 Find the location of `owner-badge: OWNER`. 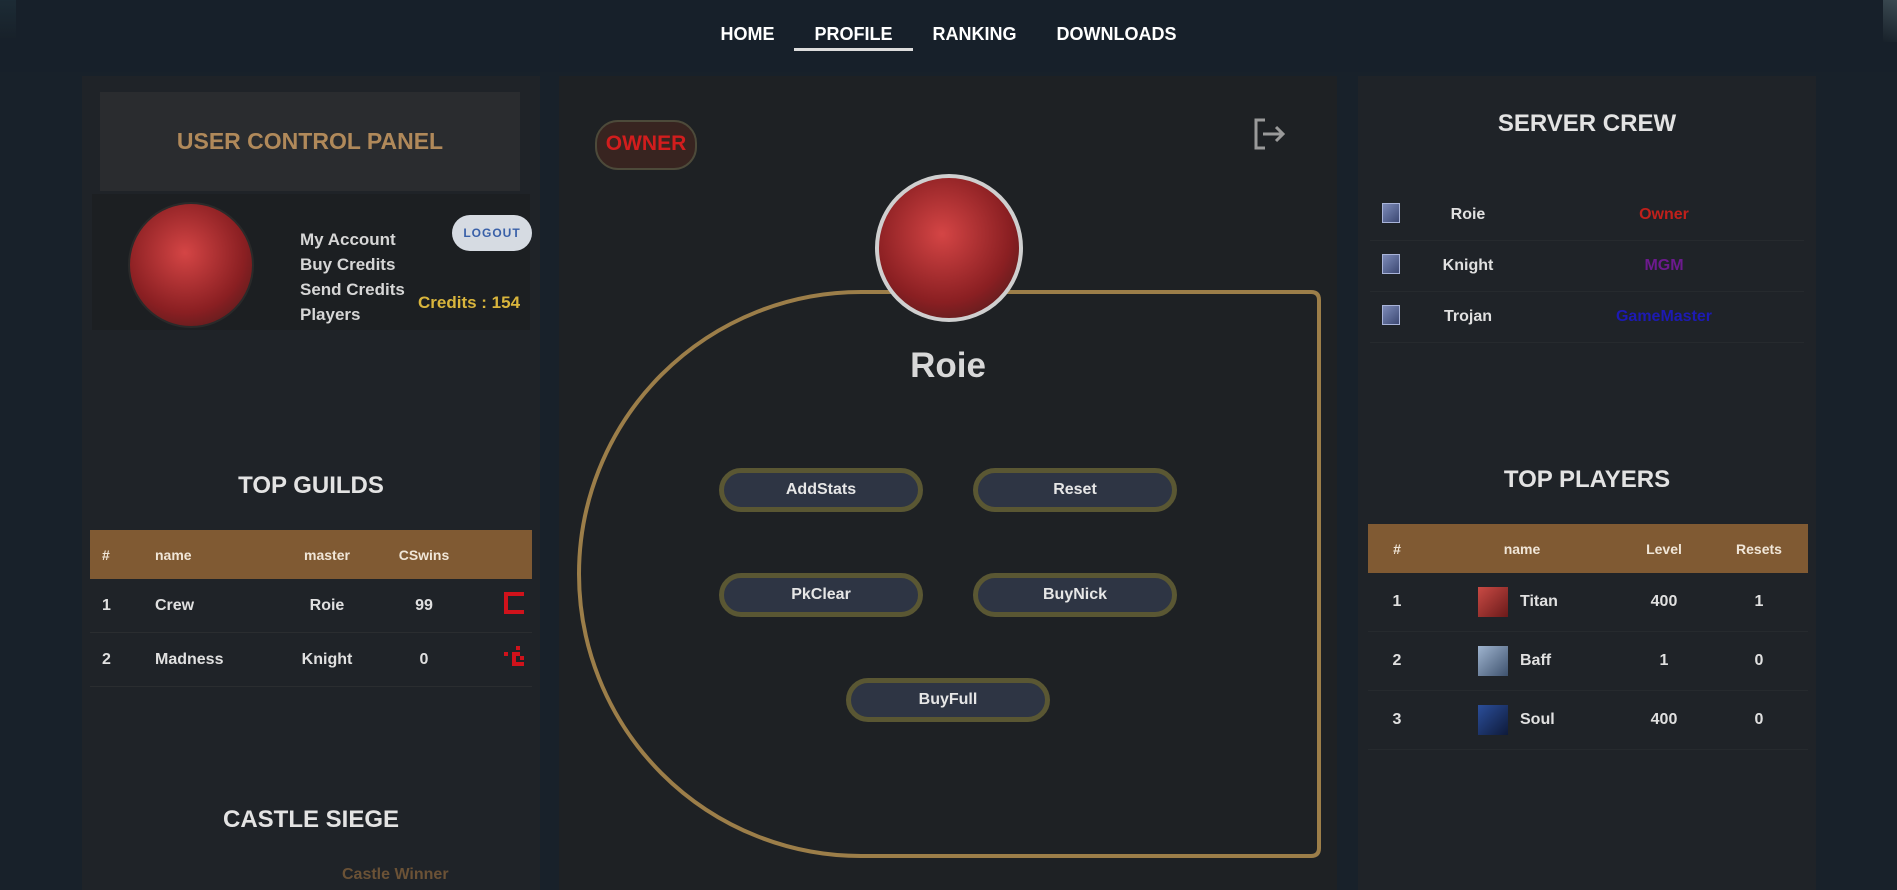

owner-badge: OWNER is located at coordinates (646, 145).